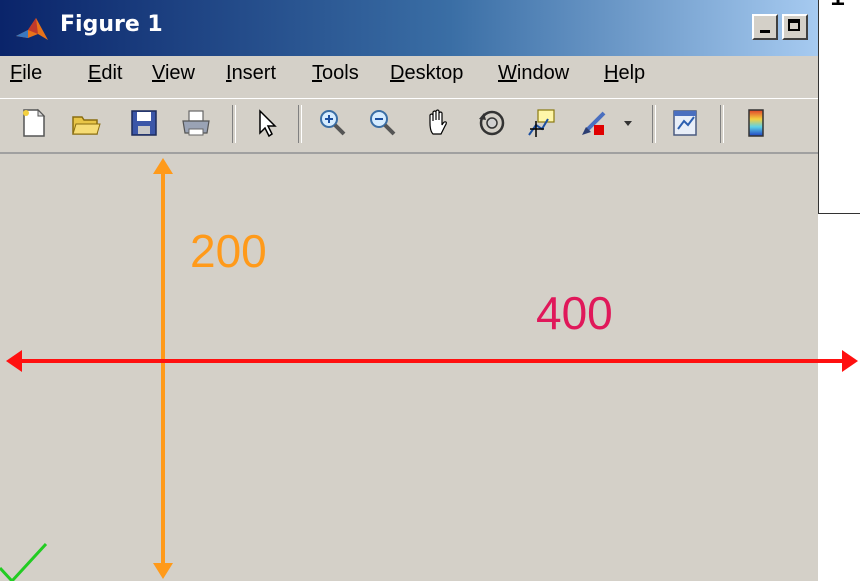  I want to click on overlay-text: 1, so click(837, 6).